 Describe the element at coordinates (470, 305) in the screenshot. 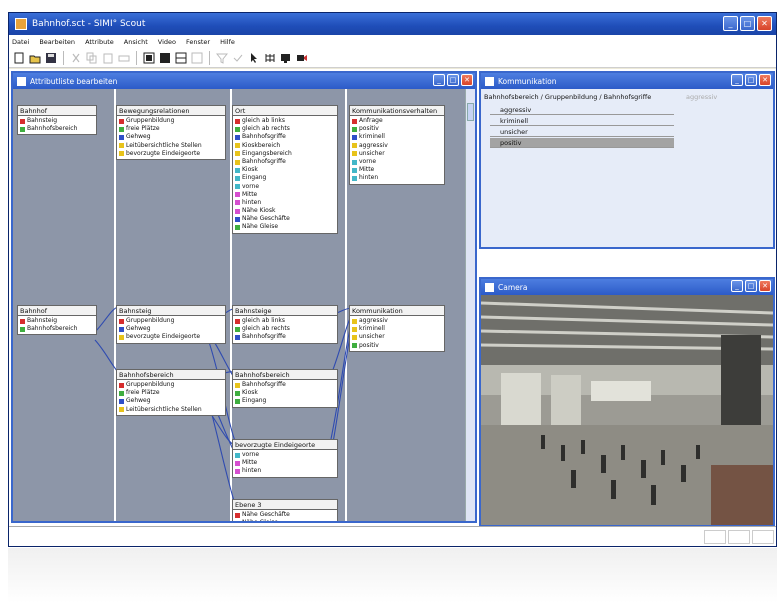

I see `vertical-scrollbar` at that location.